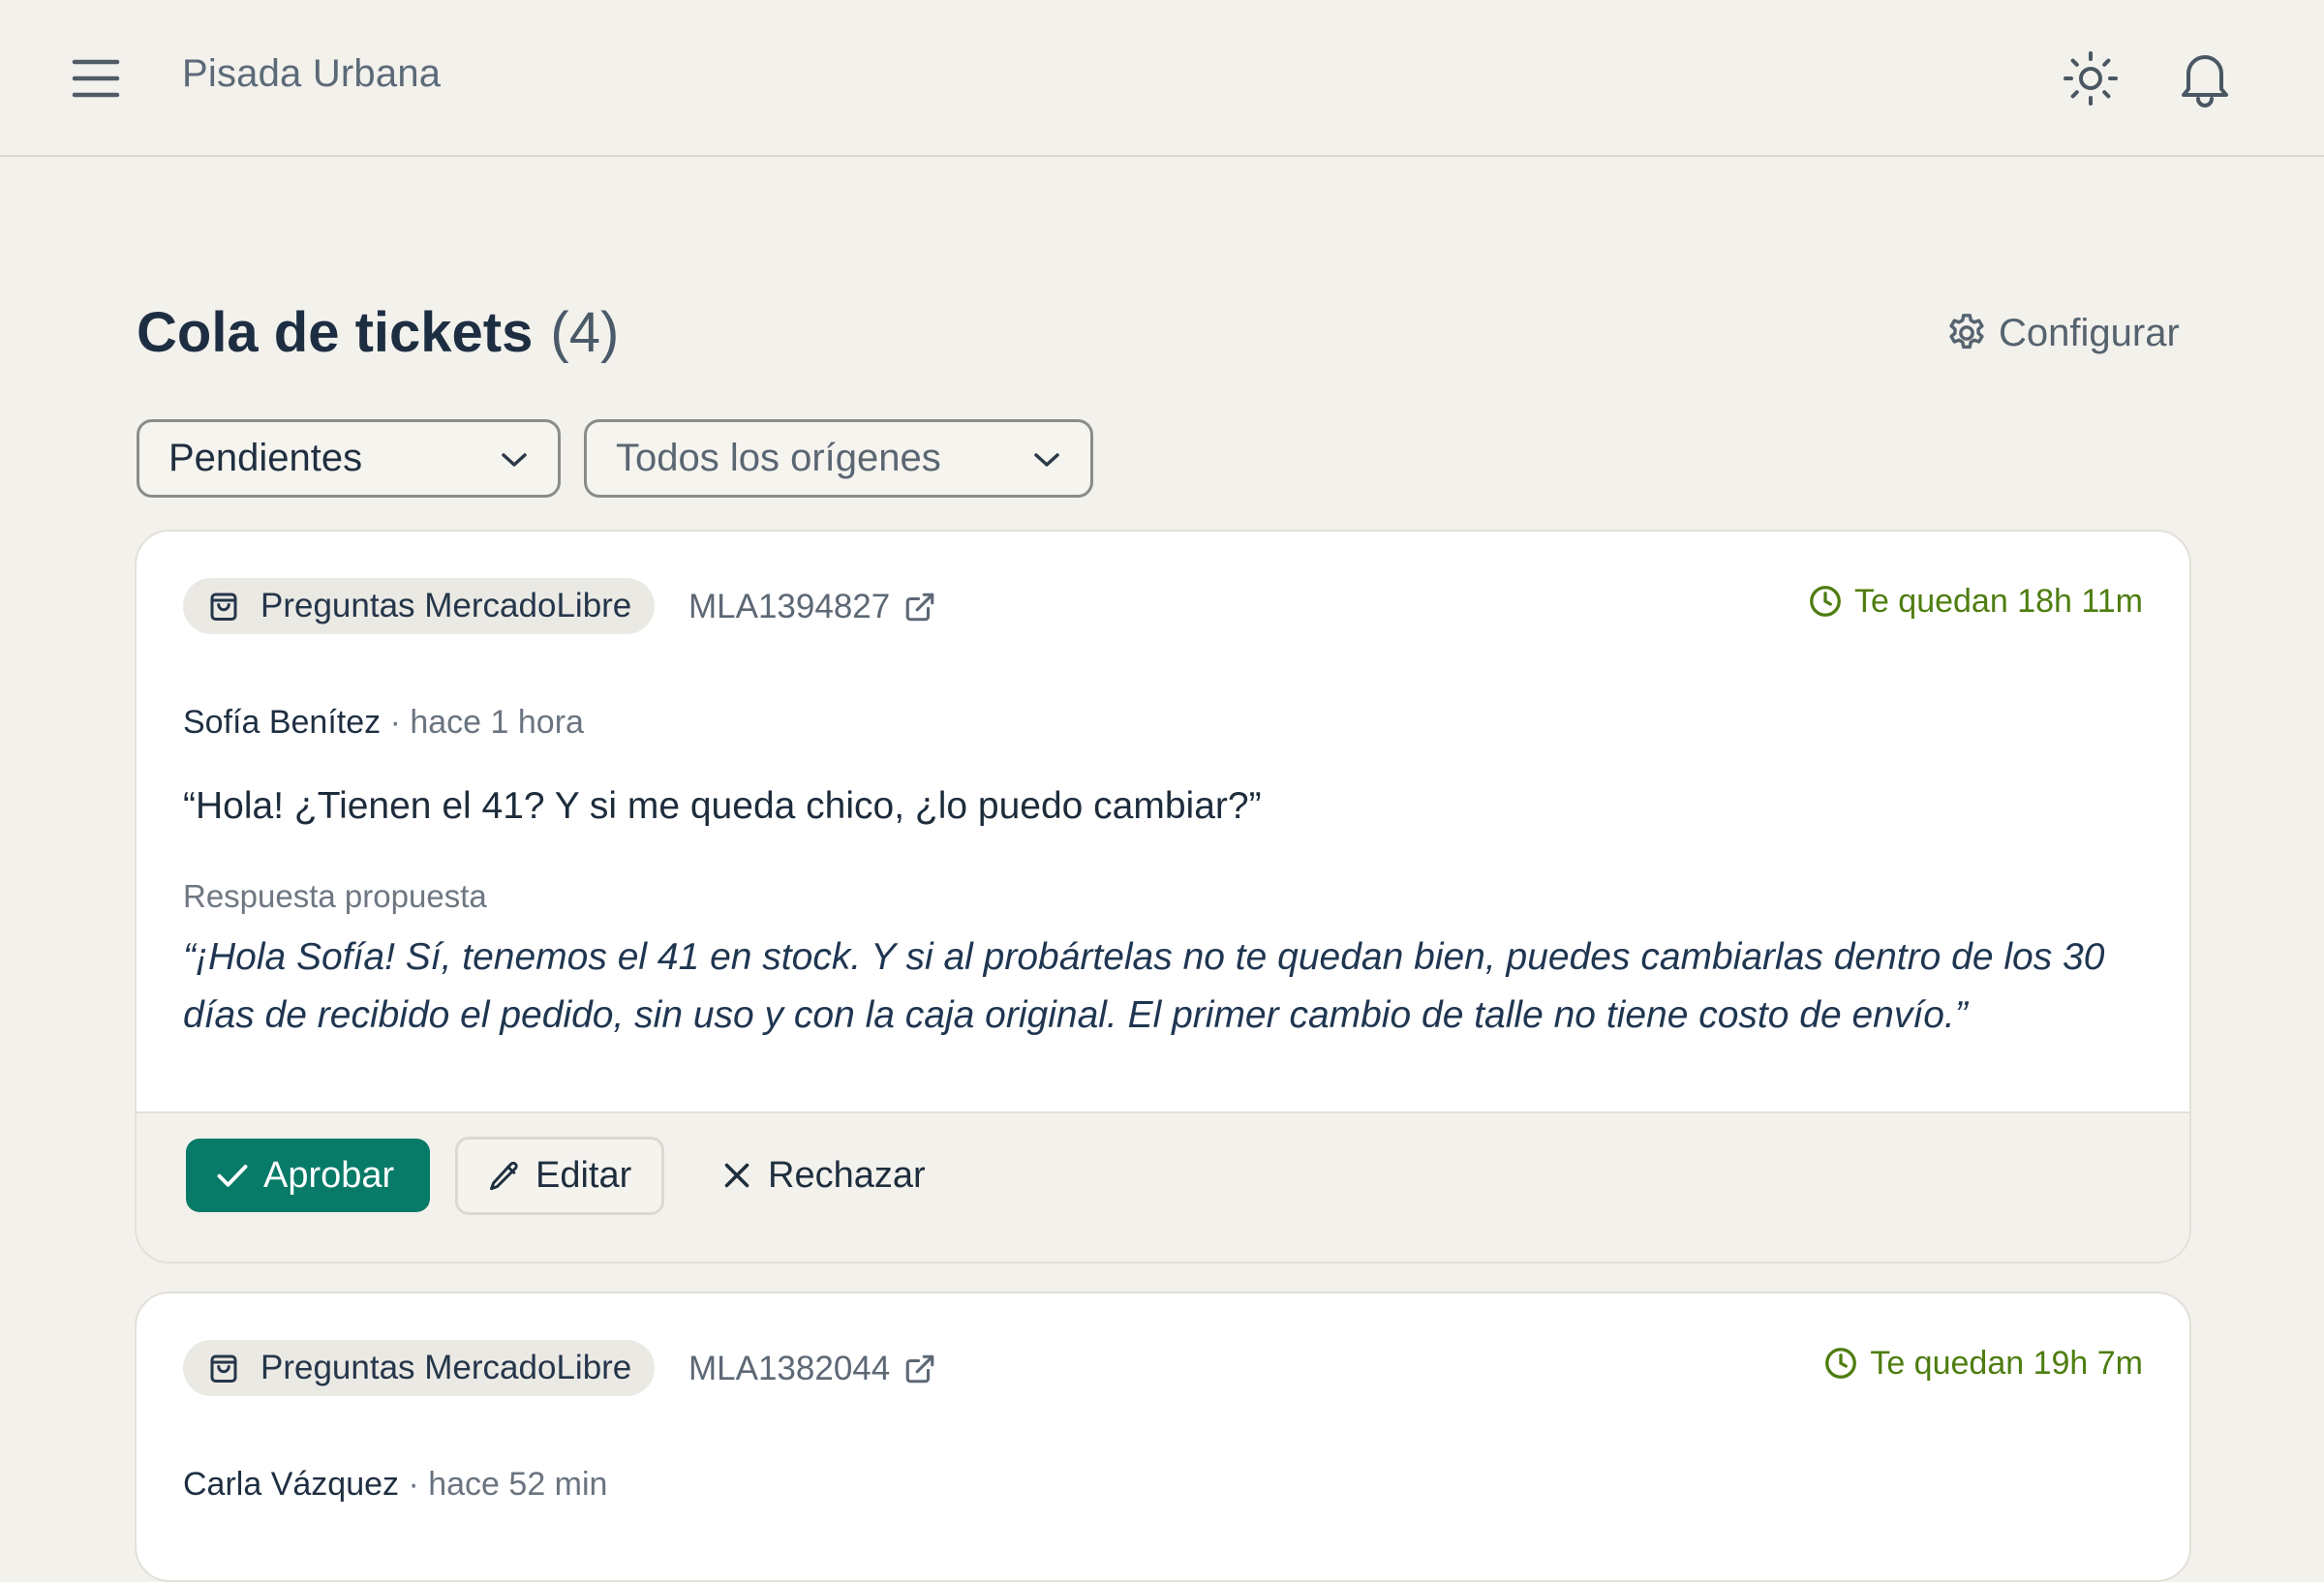 Image resolution: width=2324 pixels, height=1582 pixels. What do you see at coordinates (2091, 78) in the screenshot?
I see `sun-icon` at bounding box center [2091, 78].